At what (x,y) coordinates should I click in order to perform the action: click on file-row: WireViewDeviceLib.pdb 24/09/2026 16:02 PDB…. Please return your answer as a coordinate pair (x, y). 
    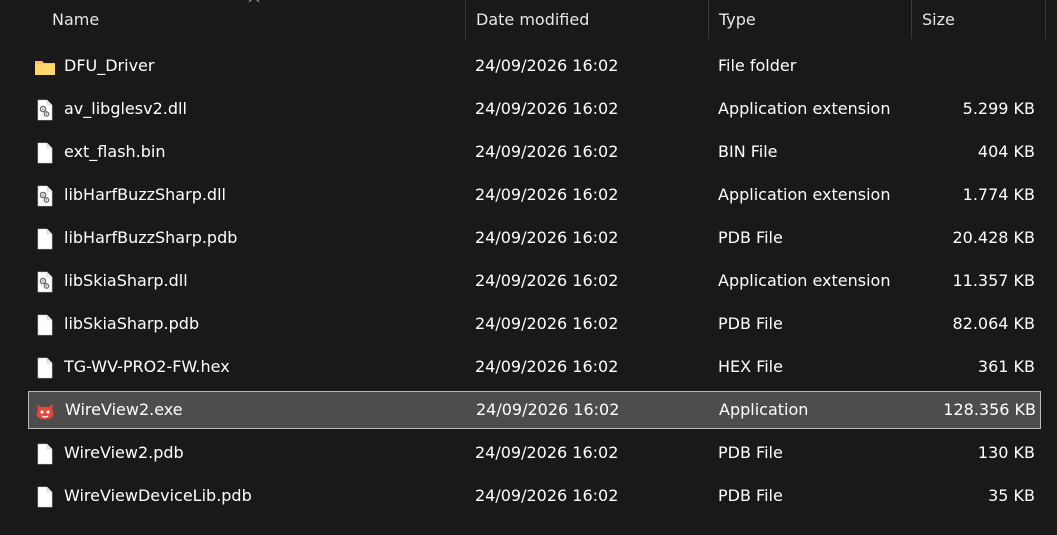
    Looking at the image, I should click on (534, 496).